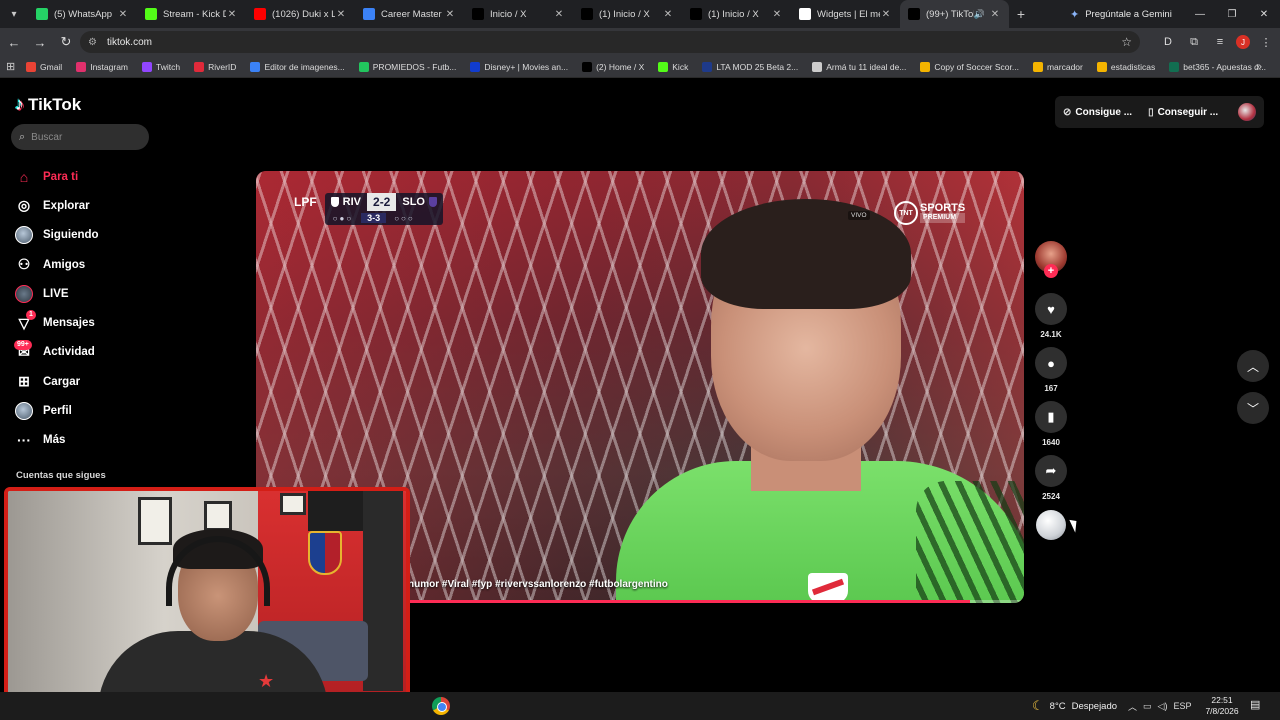 The image size is (1280, 720). What do you see at coordinates (334, 202) in the screenshot?
I see `home-shield-icon` at bounding box center [334, 202].